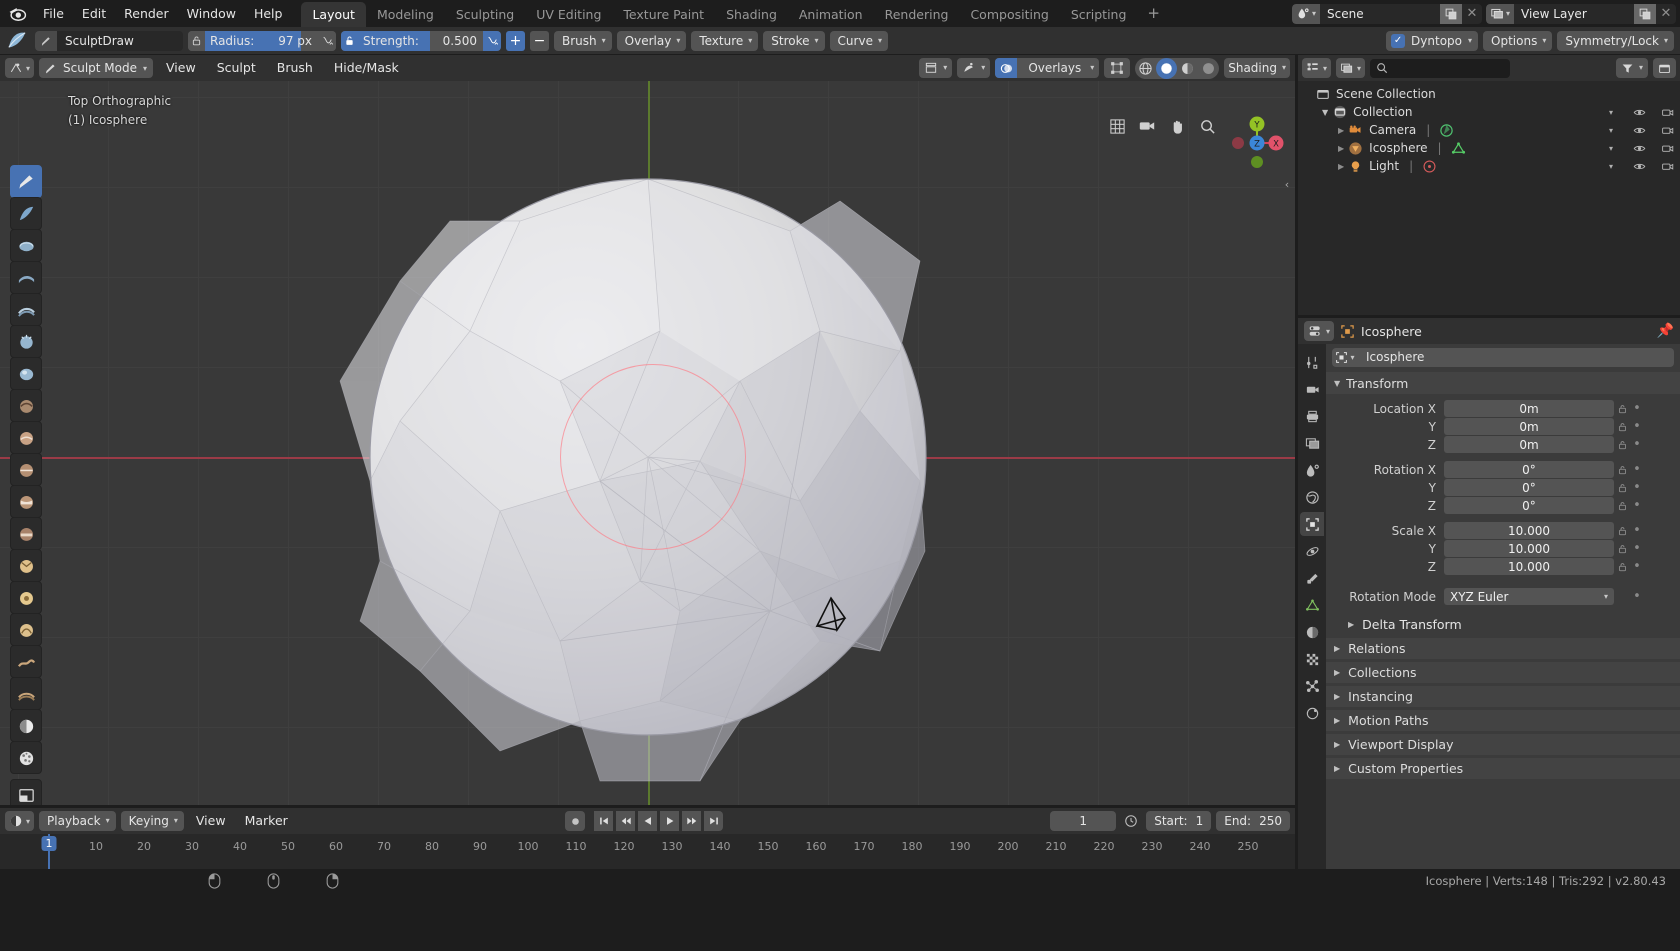 The width and height of the screenshot is (1680, 951). Describe the element at coordinates (26, 181) in the screenshot. I see `tool-draw` at that location.